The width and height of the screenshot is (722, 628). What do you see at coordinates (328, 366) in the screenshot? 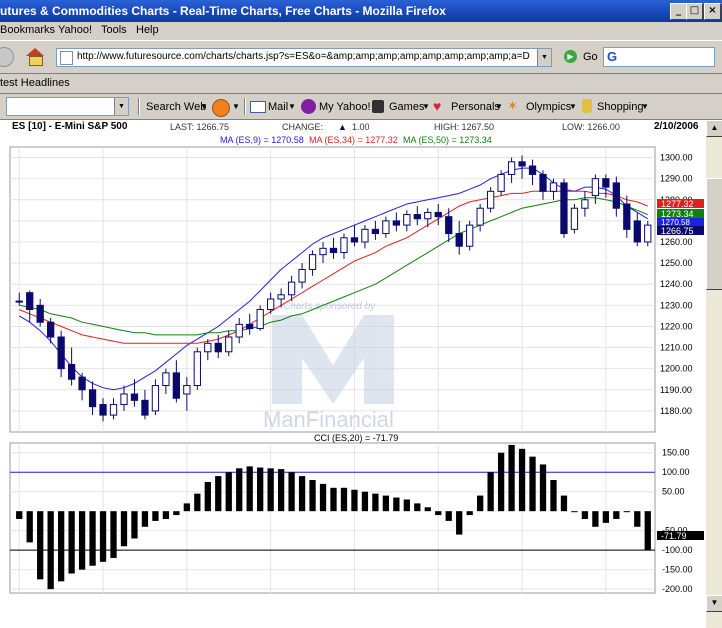
I see `sponsor-watermark: Charts sponsored by ManFinancial` at bounding box center [328, 366].